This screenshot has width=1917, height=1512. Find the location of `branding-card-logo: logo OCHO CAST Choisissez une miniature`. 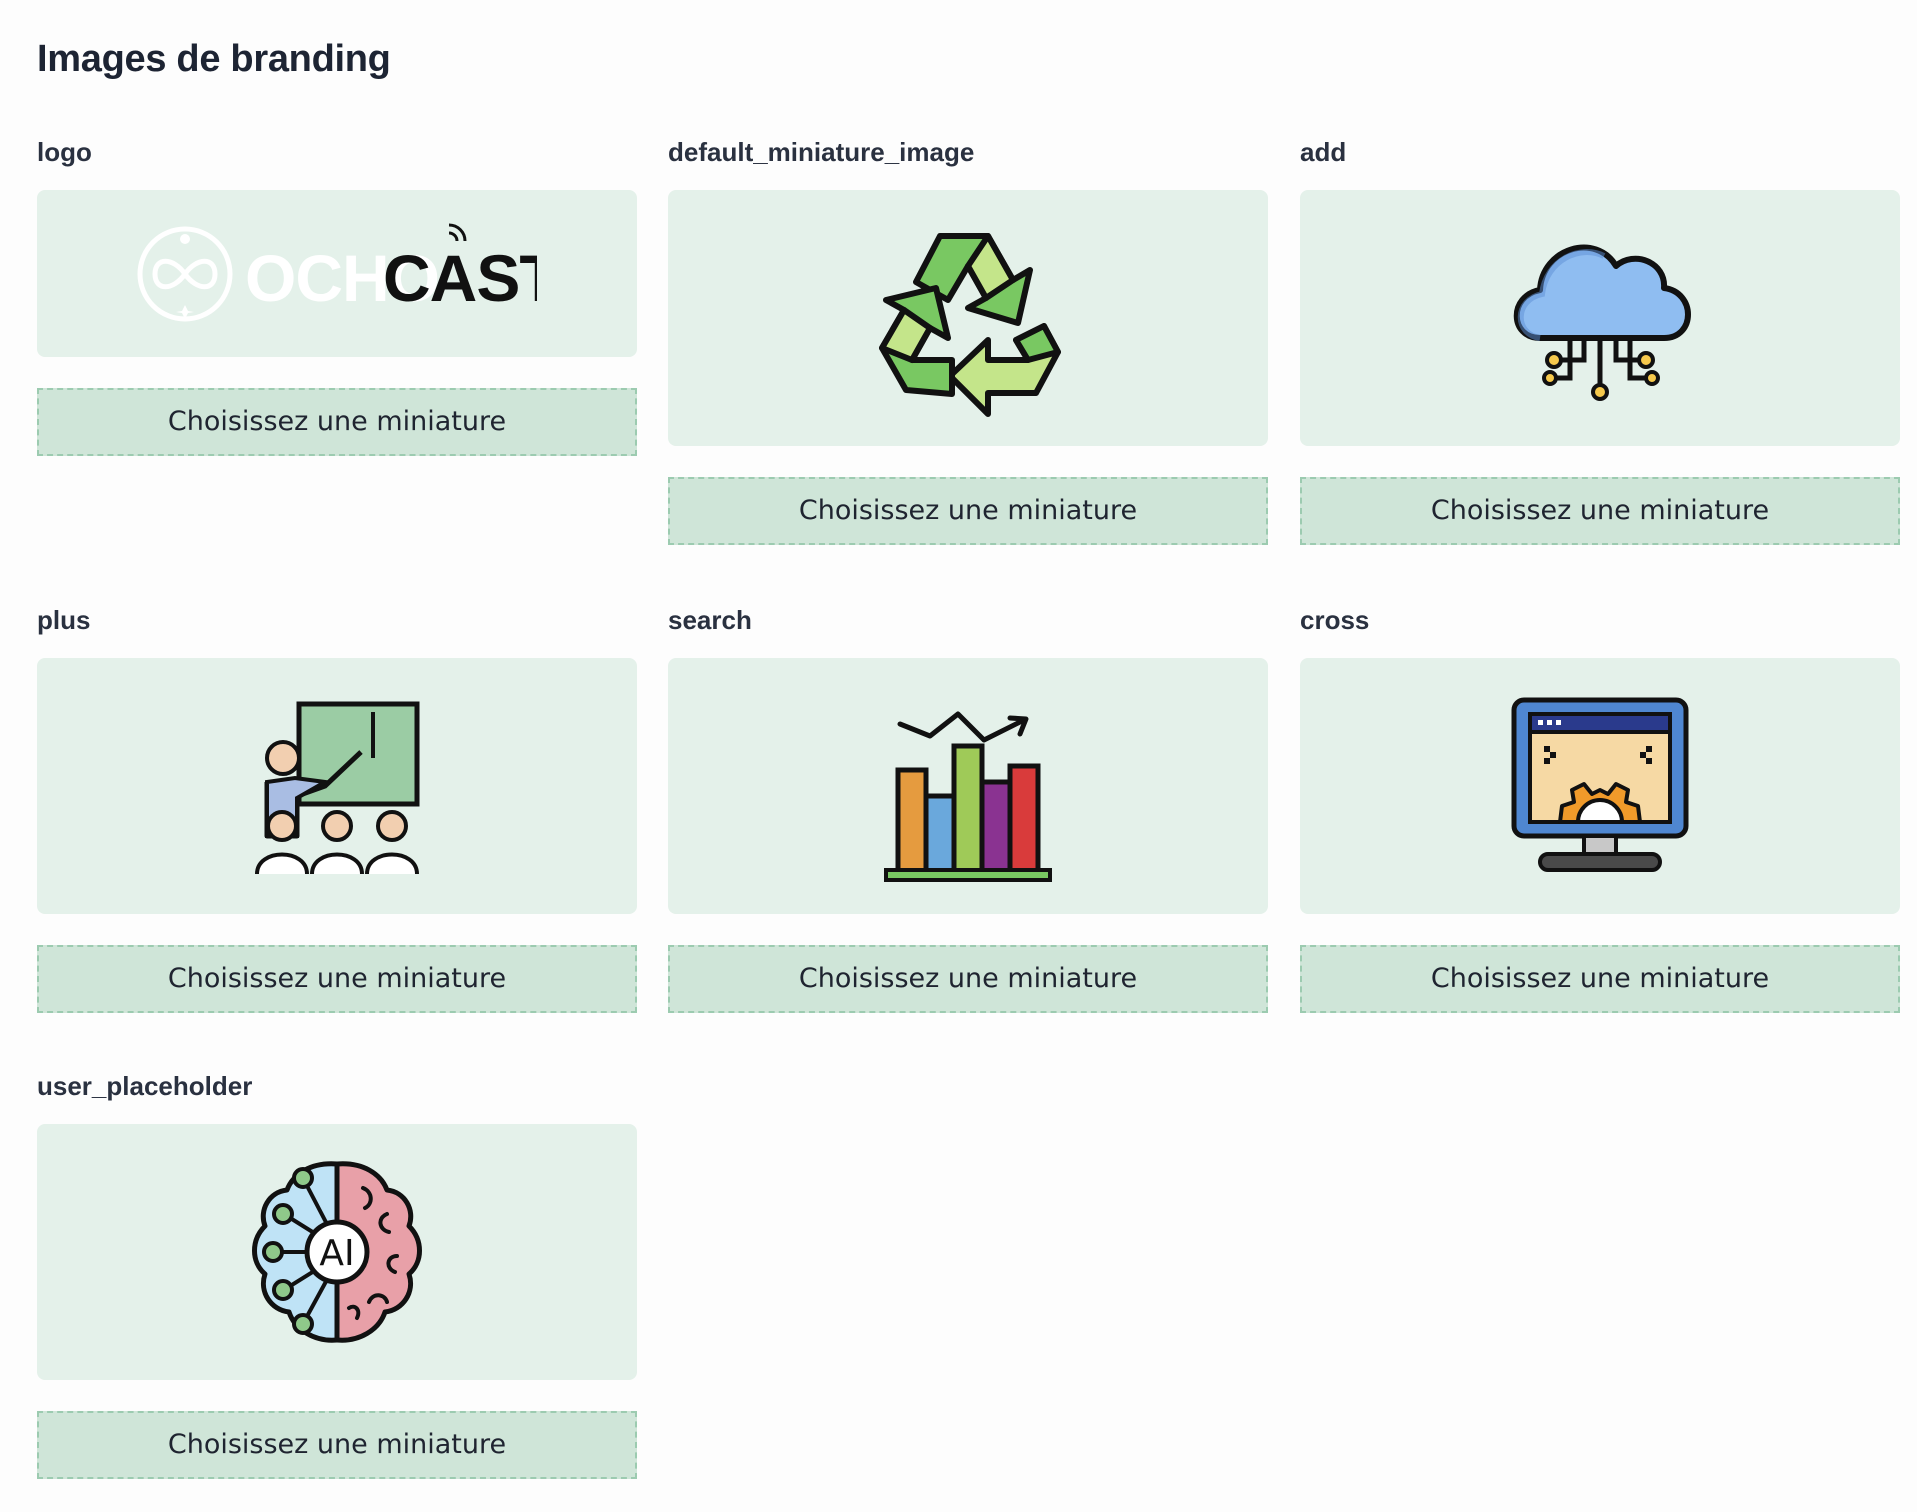

branding-card-logo: logo OCHO CAST Choisissez une miniature is located at coordinates (337, 295).